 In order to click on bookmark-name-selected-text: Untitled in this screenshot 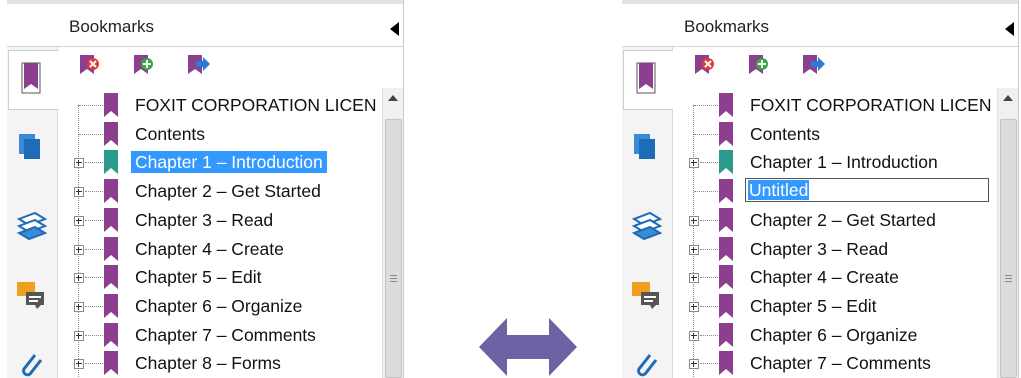, I will do `click(779, 190)`.